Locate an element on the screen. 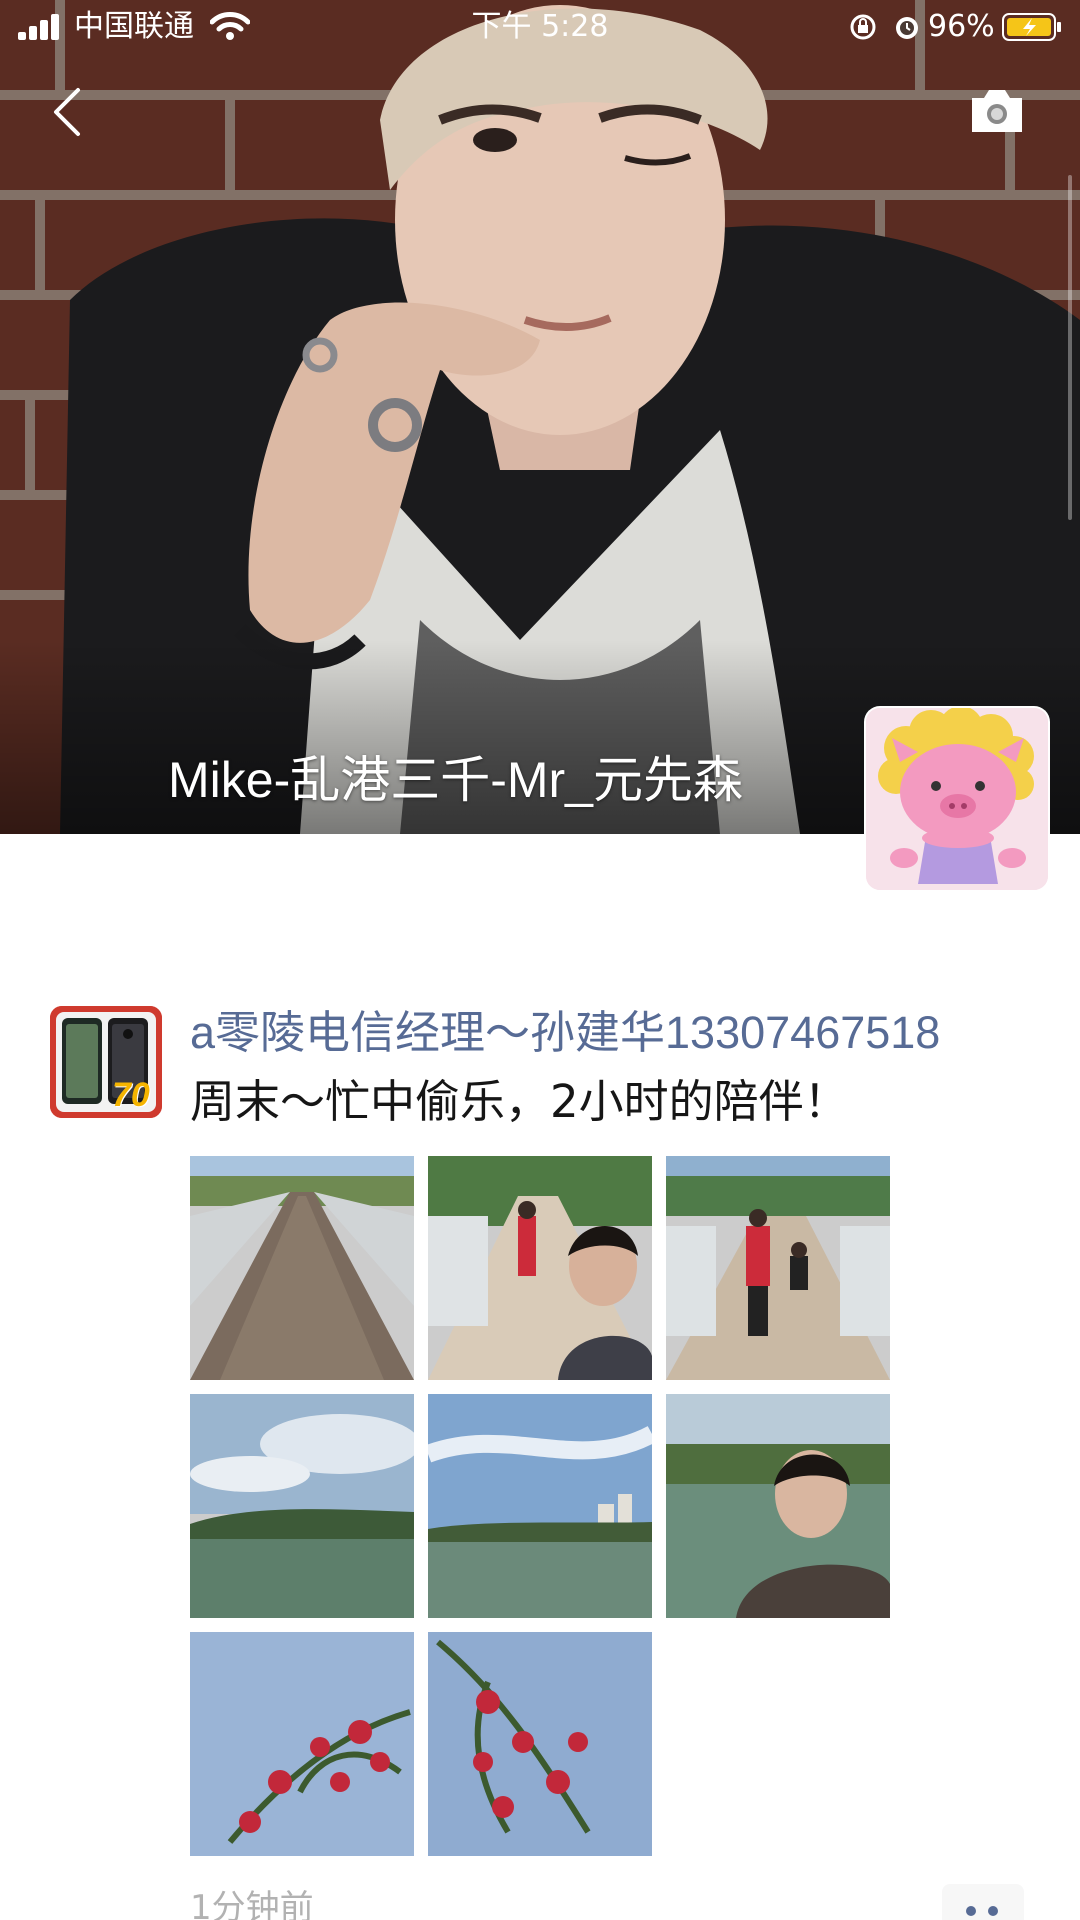 The image size is (1080, 1920). pig-avatar-image is located at coordinates (957, 799).